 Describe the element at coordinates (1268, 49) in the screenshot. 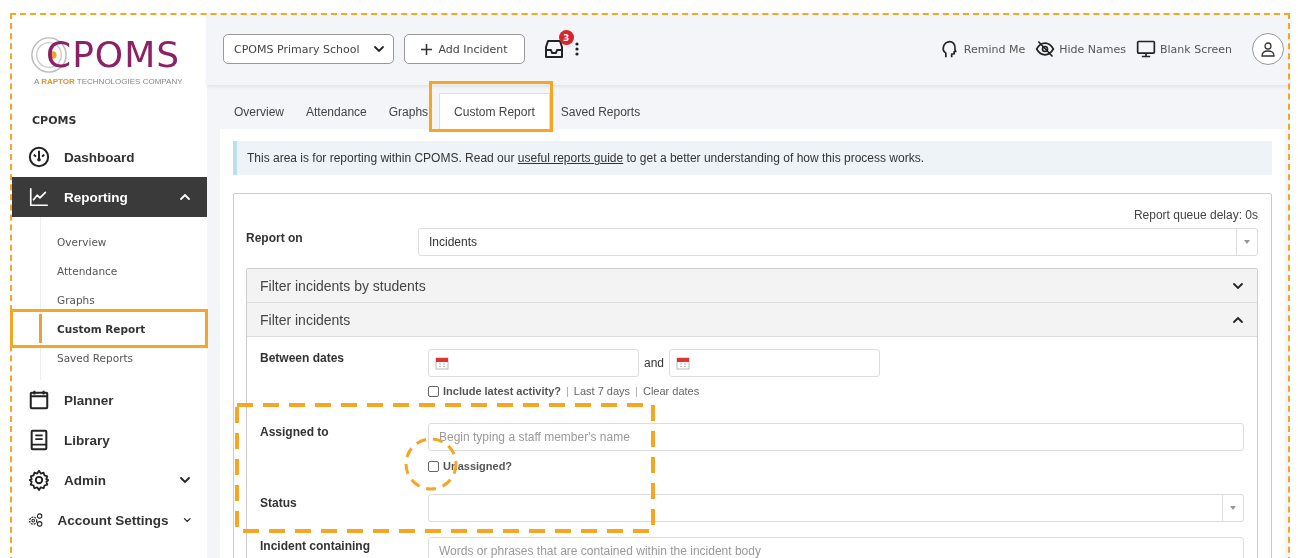

I see `user-avatar` at that location.